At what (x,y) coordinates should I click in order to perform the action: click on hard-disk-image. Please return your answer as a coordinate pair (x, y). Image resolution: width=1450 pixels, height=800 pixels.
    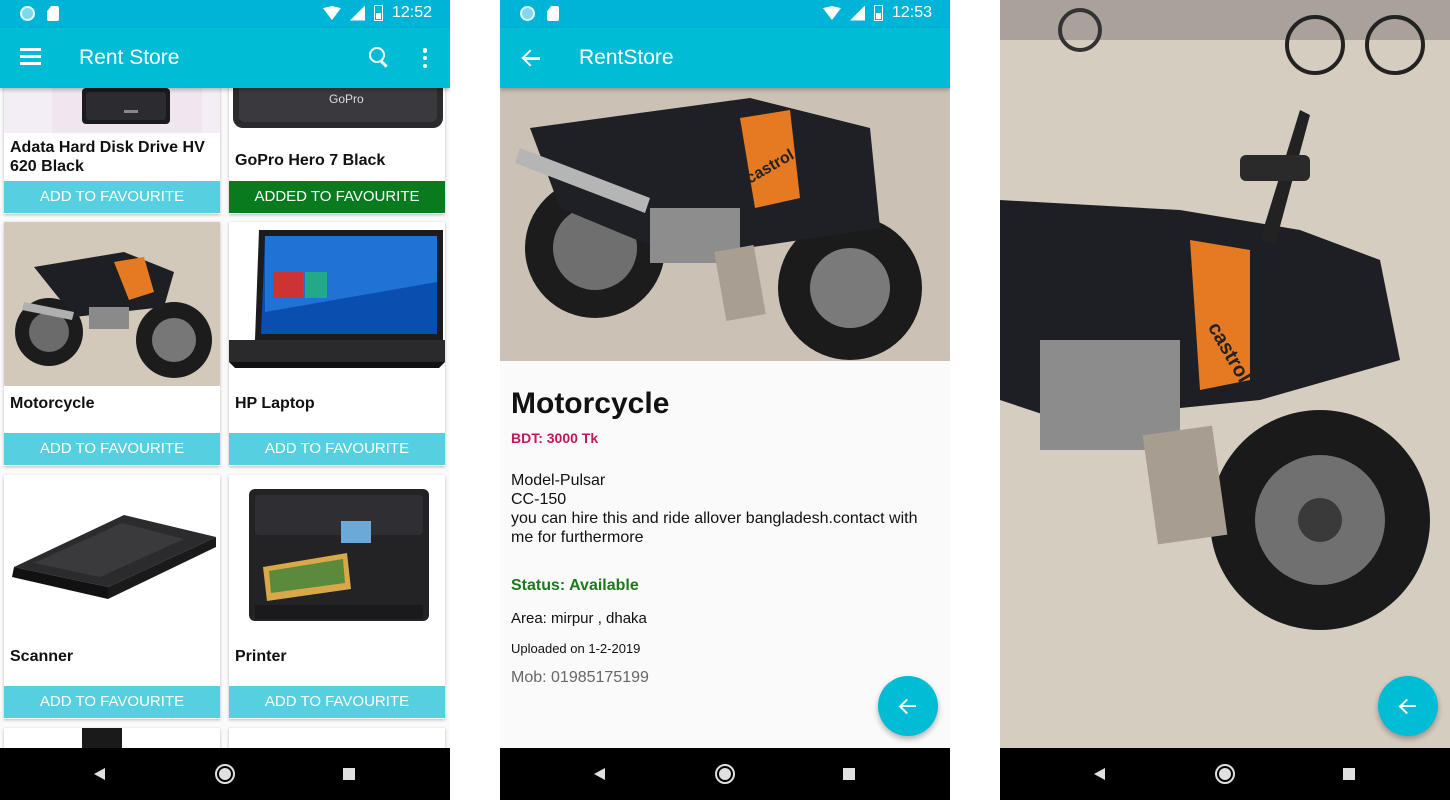
    Looking at the image, I should click on (112, 110).